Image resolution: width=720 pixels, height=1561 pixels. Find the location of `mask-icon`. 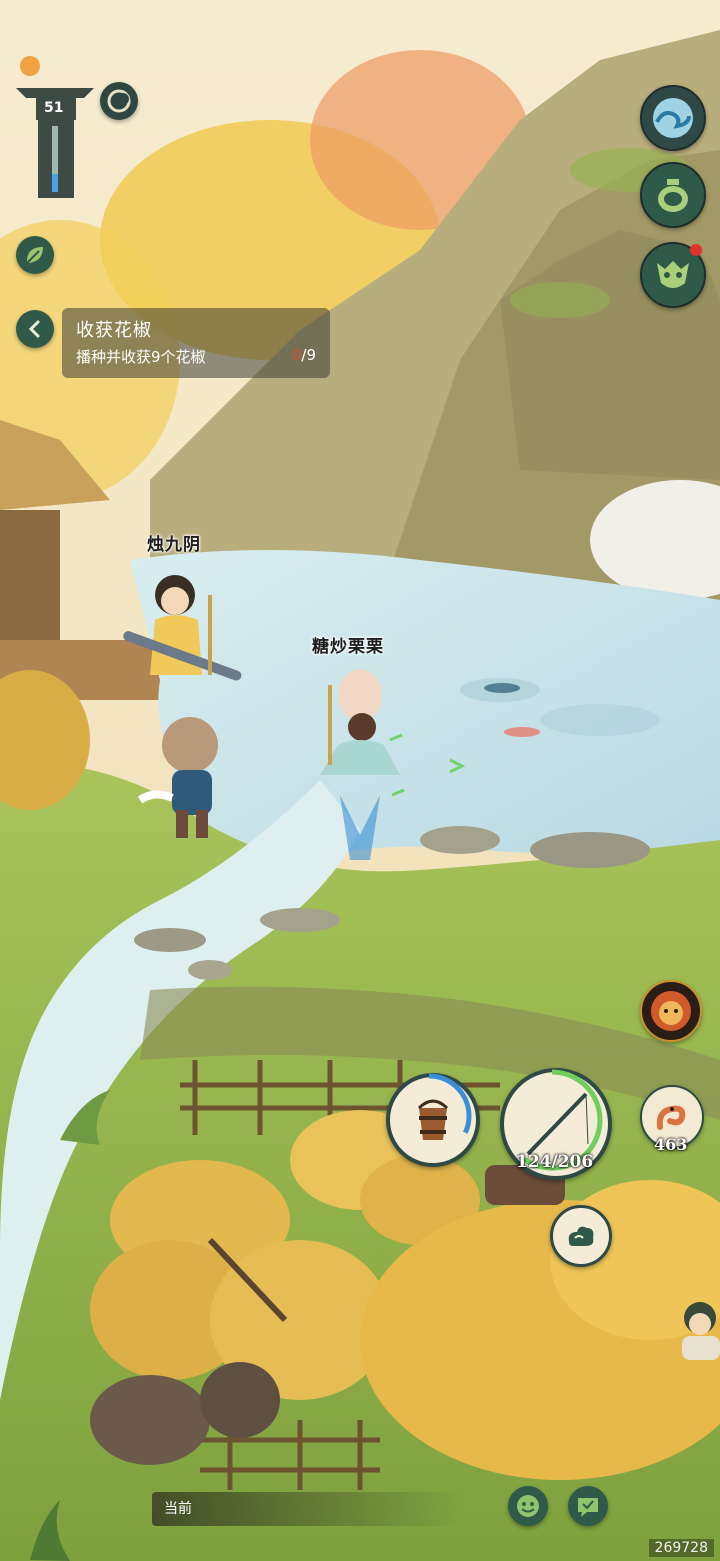

mask-icon is located at coordinates (673, 274).